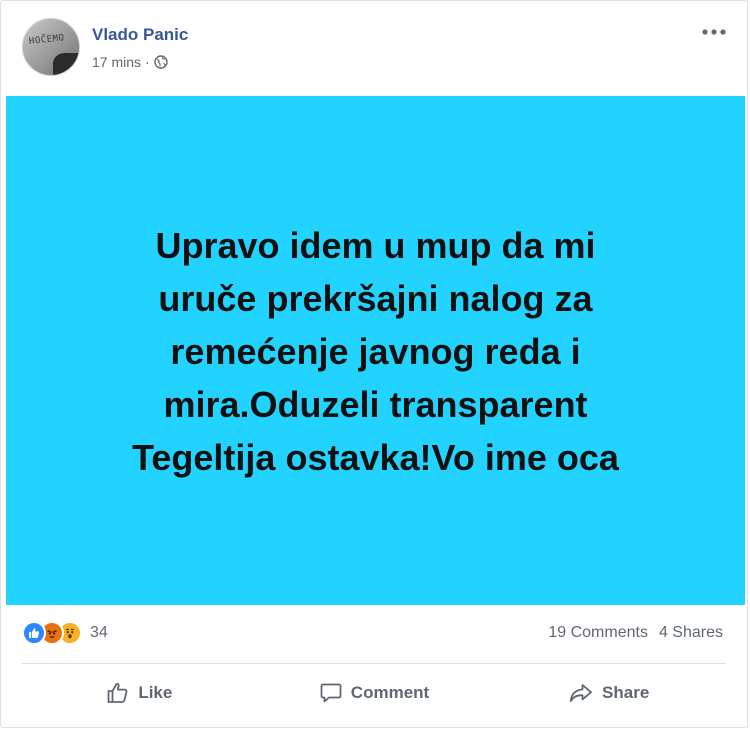  I want to click on post-text-line: remećenje javnog reda i, so click(375, 351).